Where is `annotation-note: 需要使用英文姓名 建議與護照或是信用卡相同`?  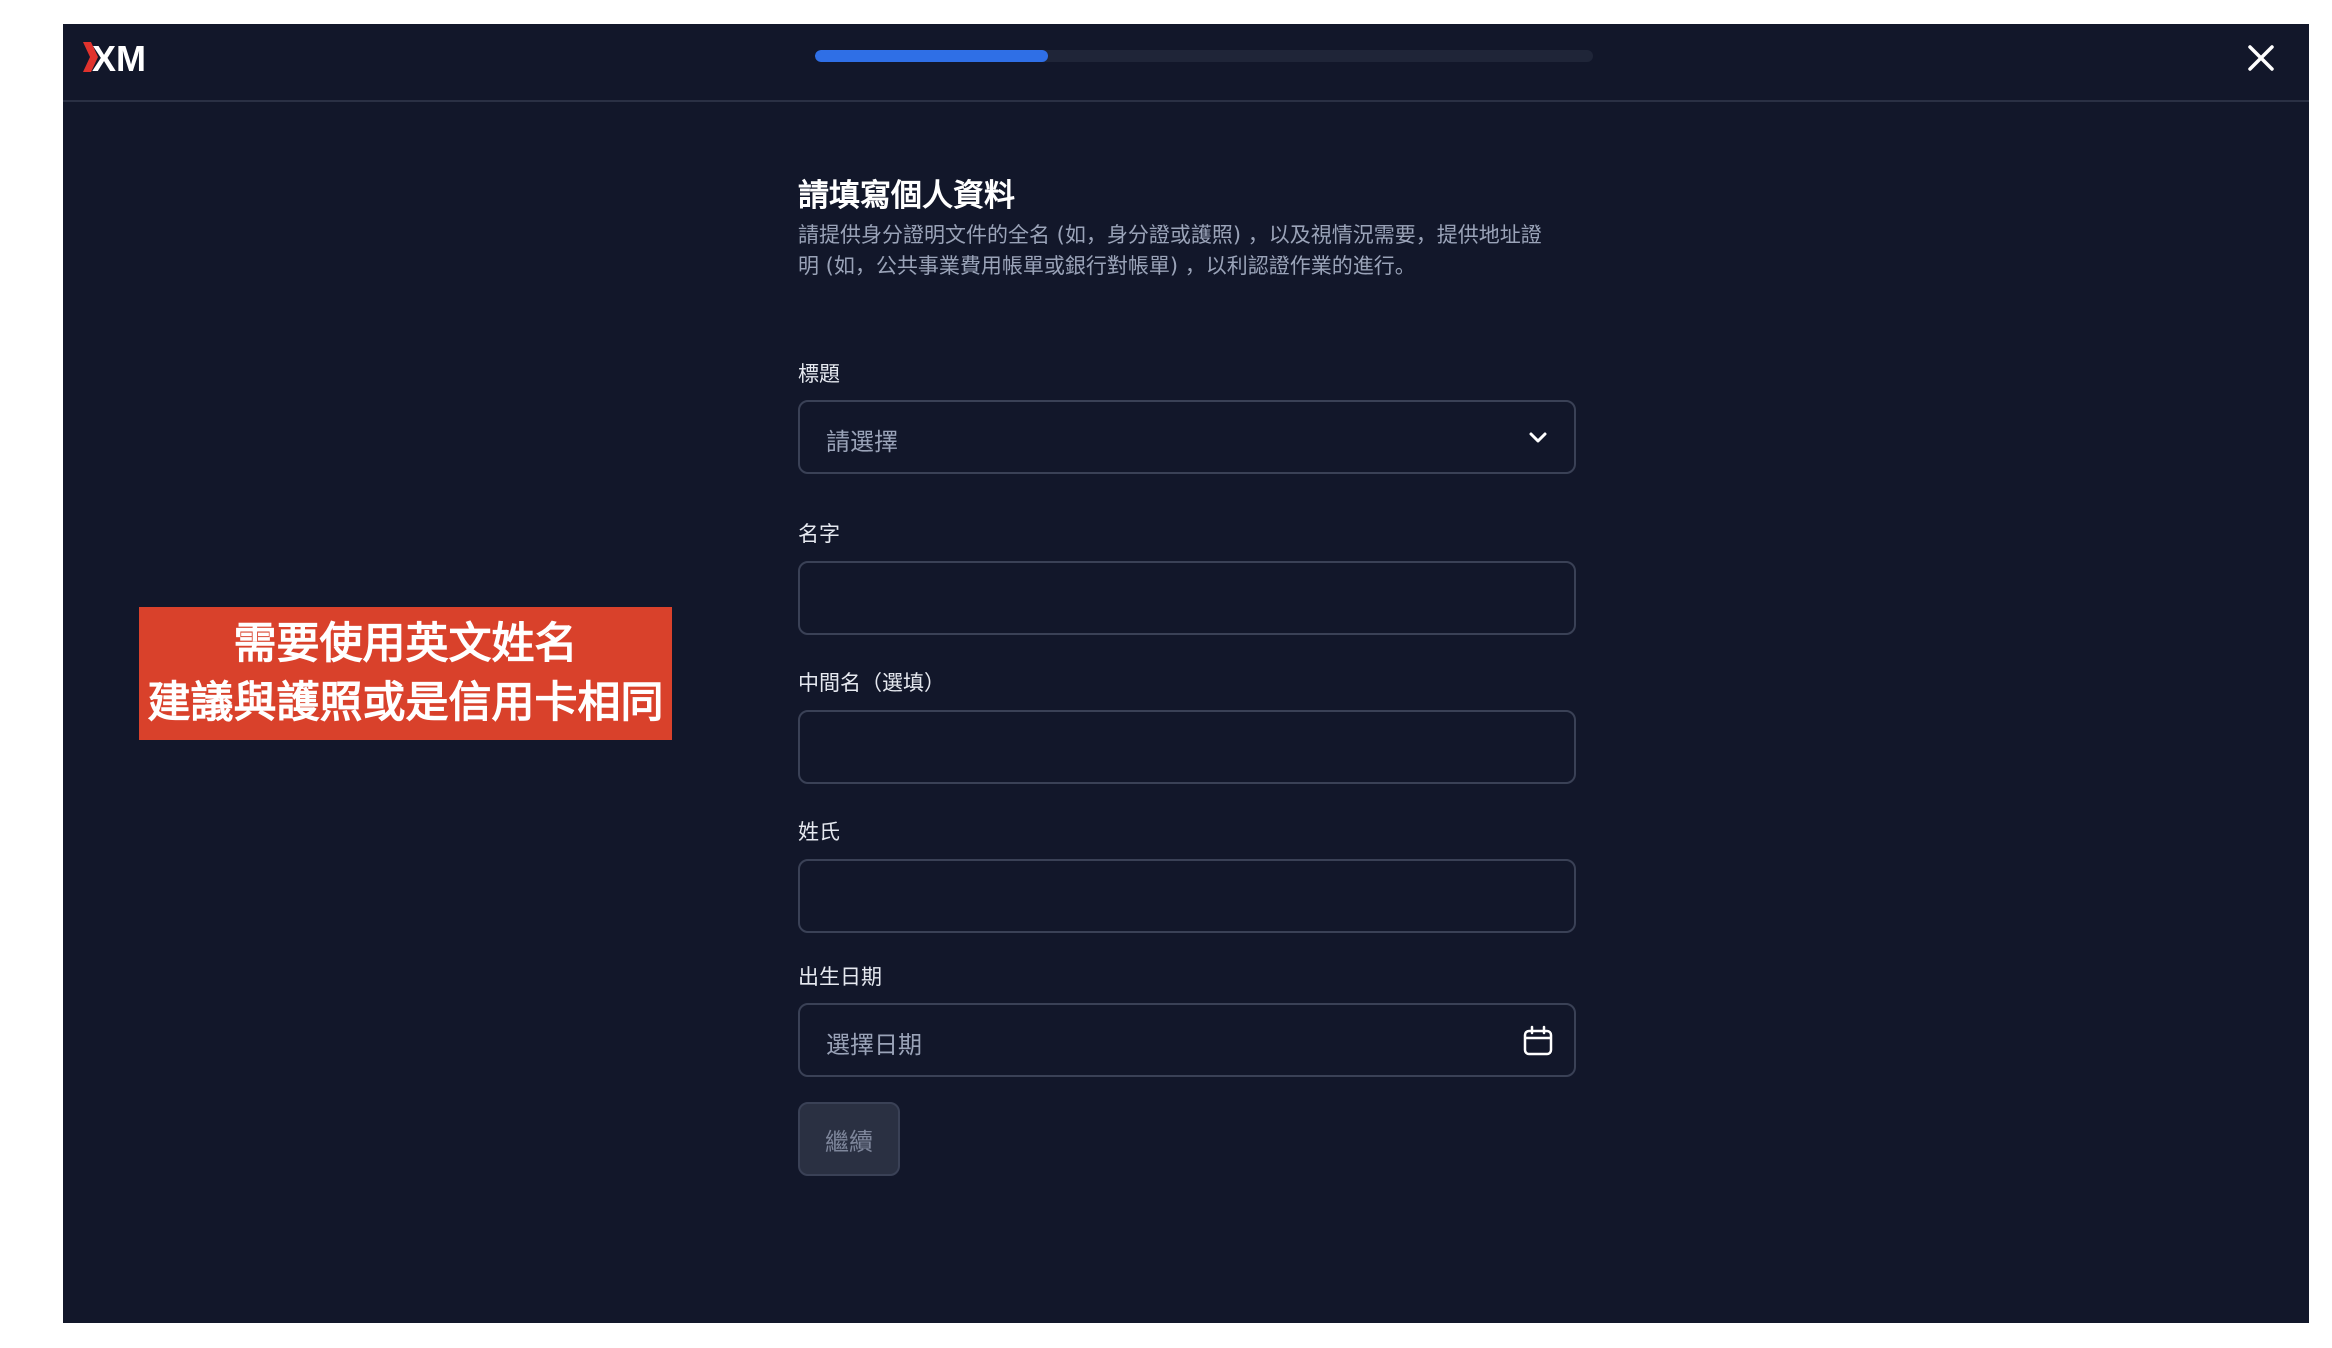 annotation-note: 需要使用英文姓名 建議與護照或是信用卡相同 is located at coordinates (405, 673).